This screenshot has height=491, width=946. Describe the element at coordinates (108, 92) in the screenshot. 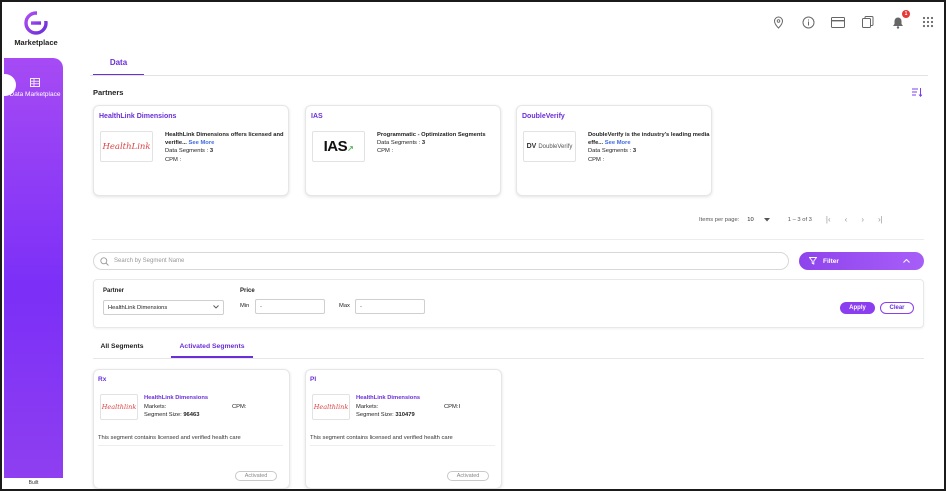

I see `partners-title: Partners` at that location.